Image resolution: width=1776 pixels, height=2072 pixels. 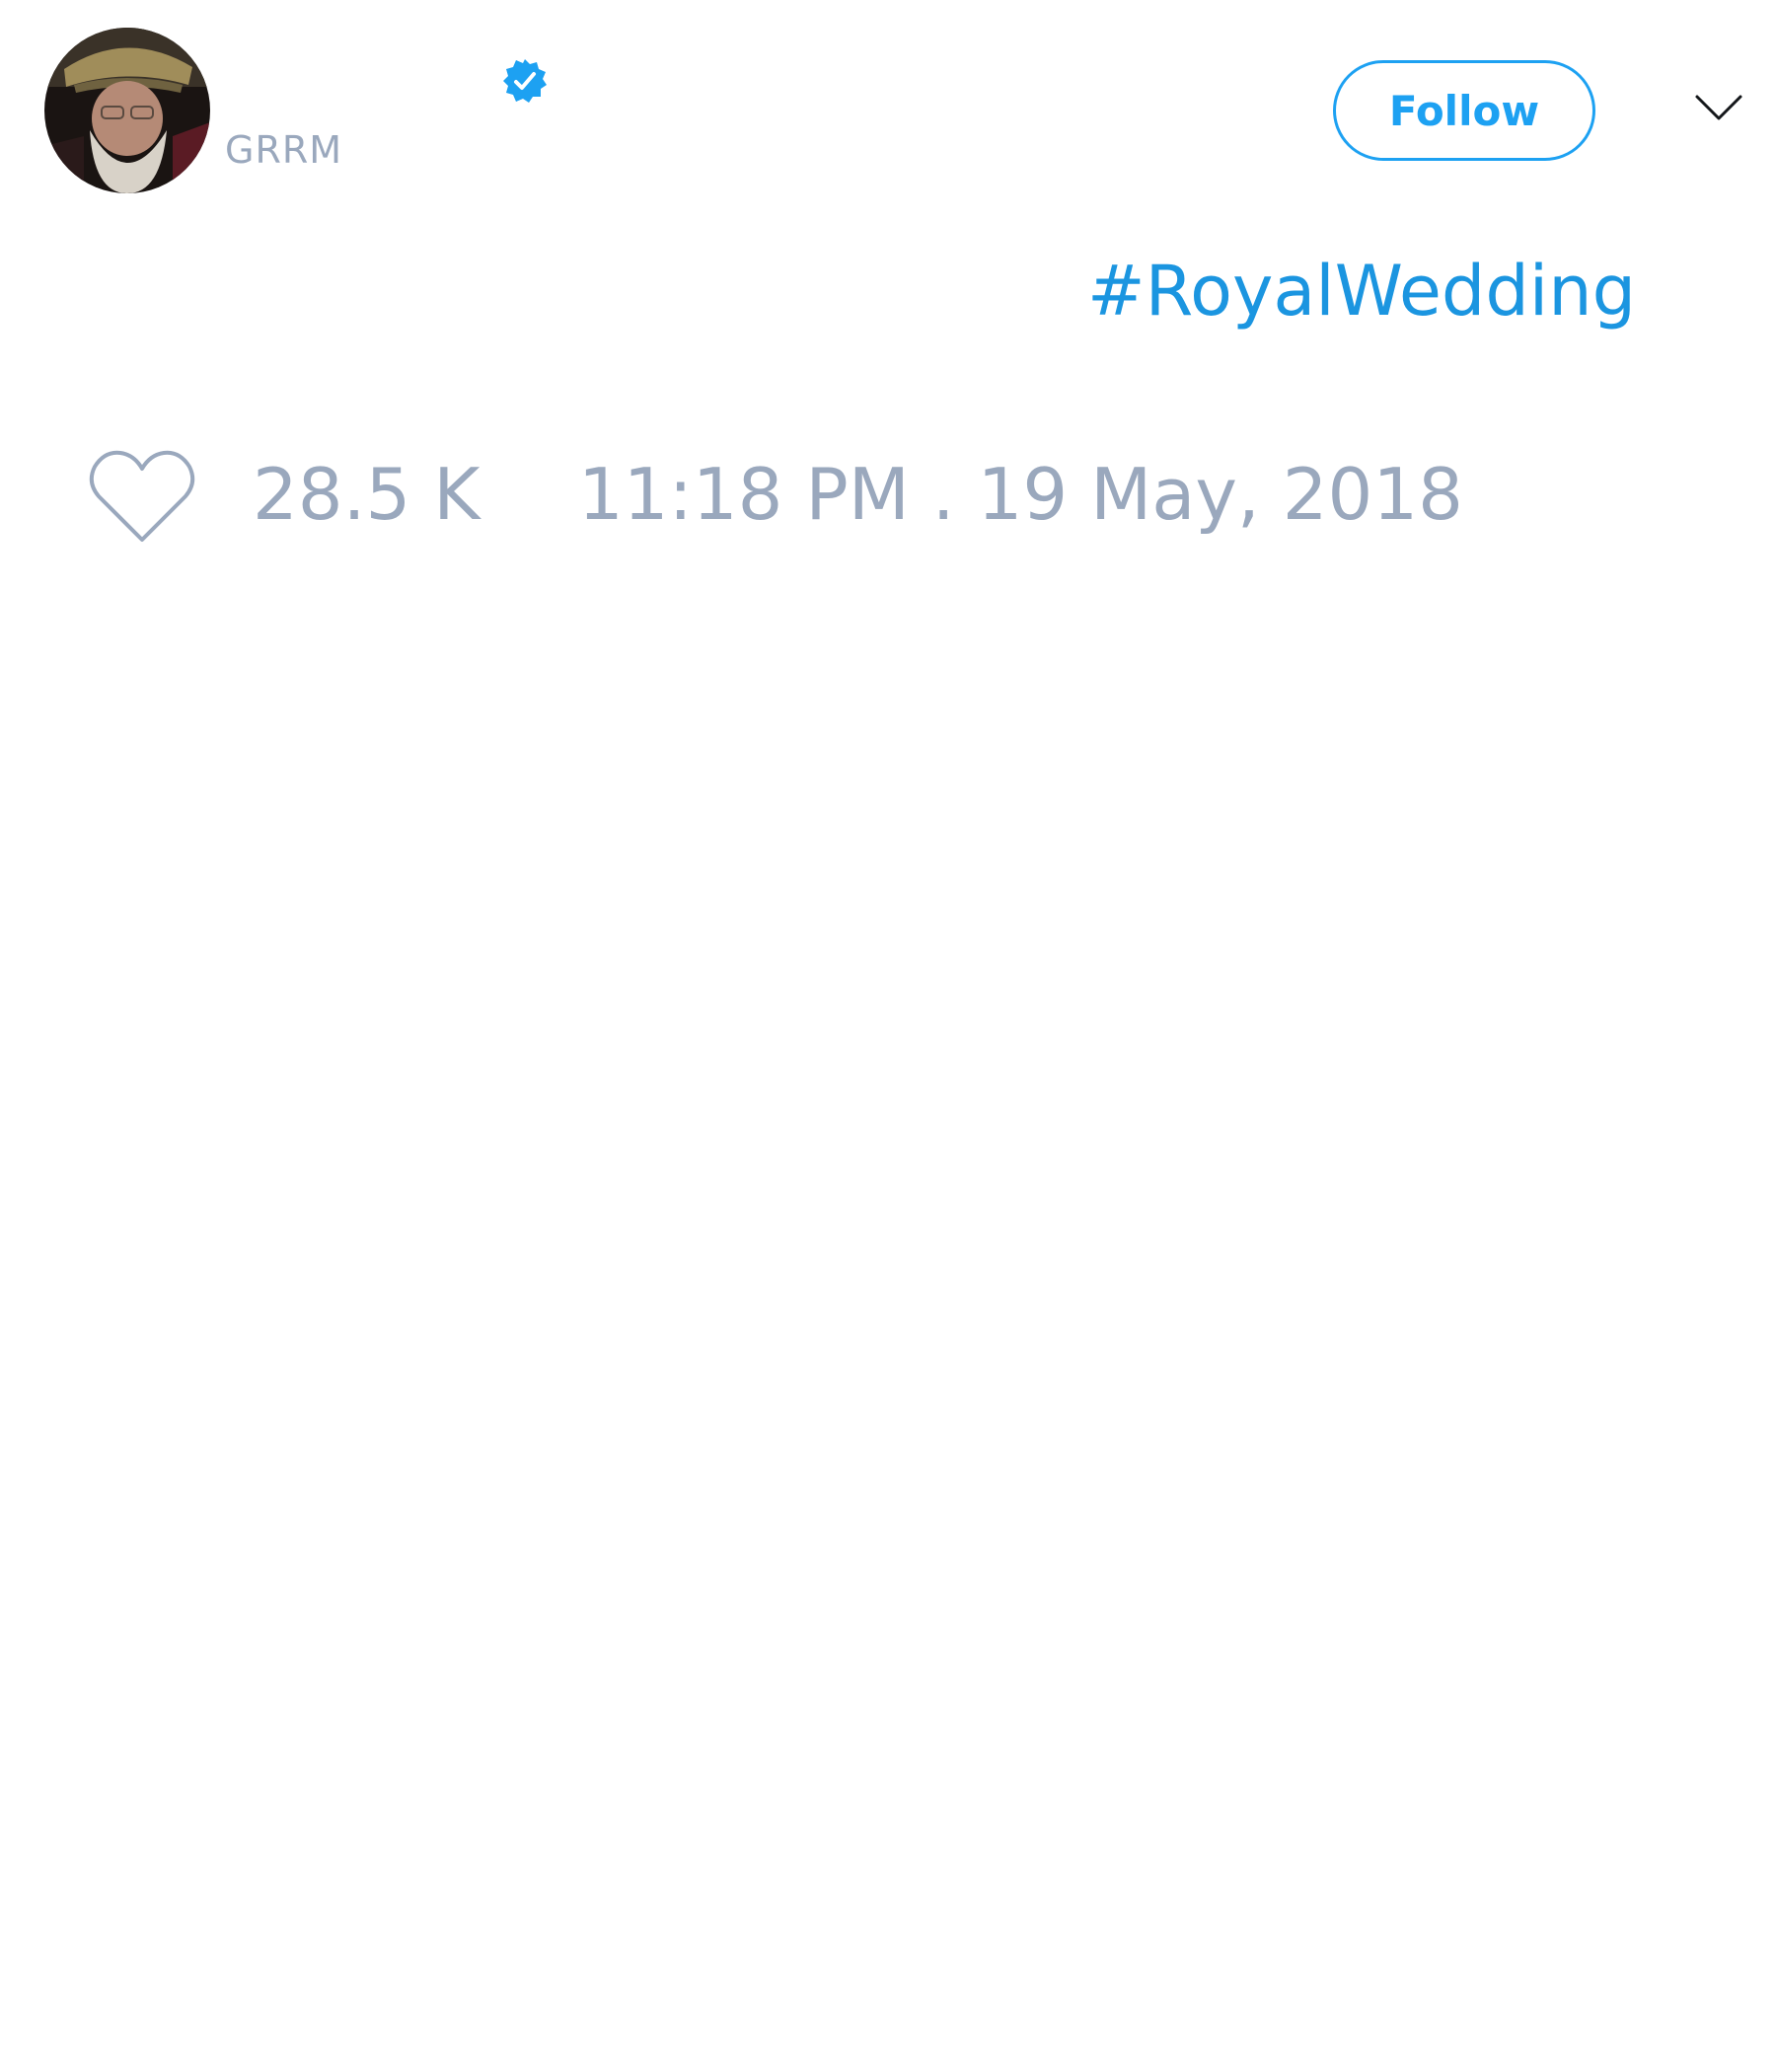 What do you see at coordinates (1021, 495) in the screenshot?
I see `tweet-timestamp: 11:18 PM . 19 May, 2018` at bounding box center [1021, 495].